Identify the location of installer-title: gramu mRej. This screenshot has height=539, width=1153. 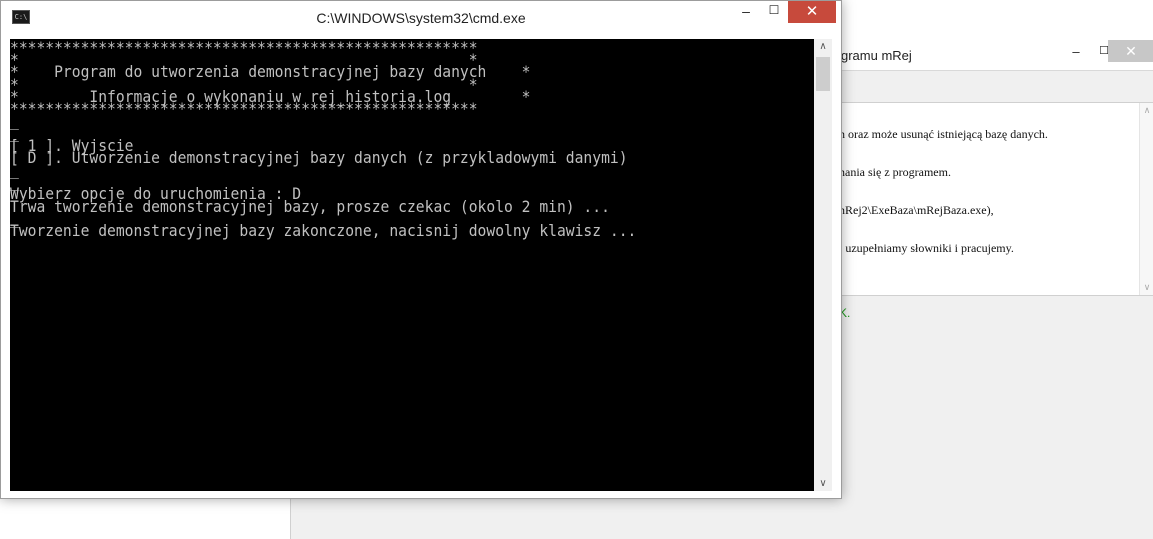
(876, 55).